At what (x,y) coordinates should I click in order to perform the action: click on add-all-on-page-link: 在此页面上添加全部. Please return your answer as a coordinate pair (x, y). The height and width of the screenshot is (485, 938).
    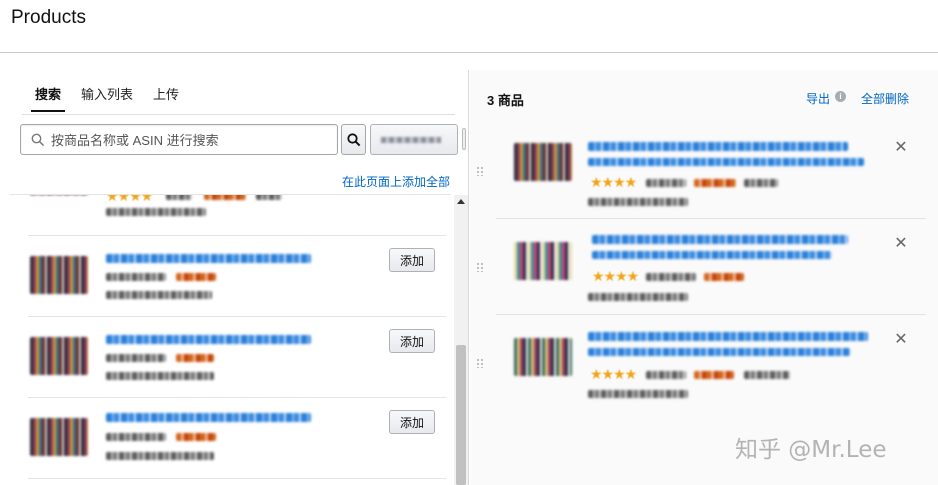
    Looking at the image, I should click on (396, 181).